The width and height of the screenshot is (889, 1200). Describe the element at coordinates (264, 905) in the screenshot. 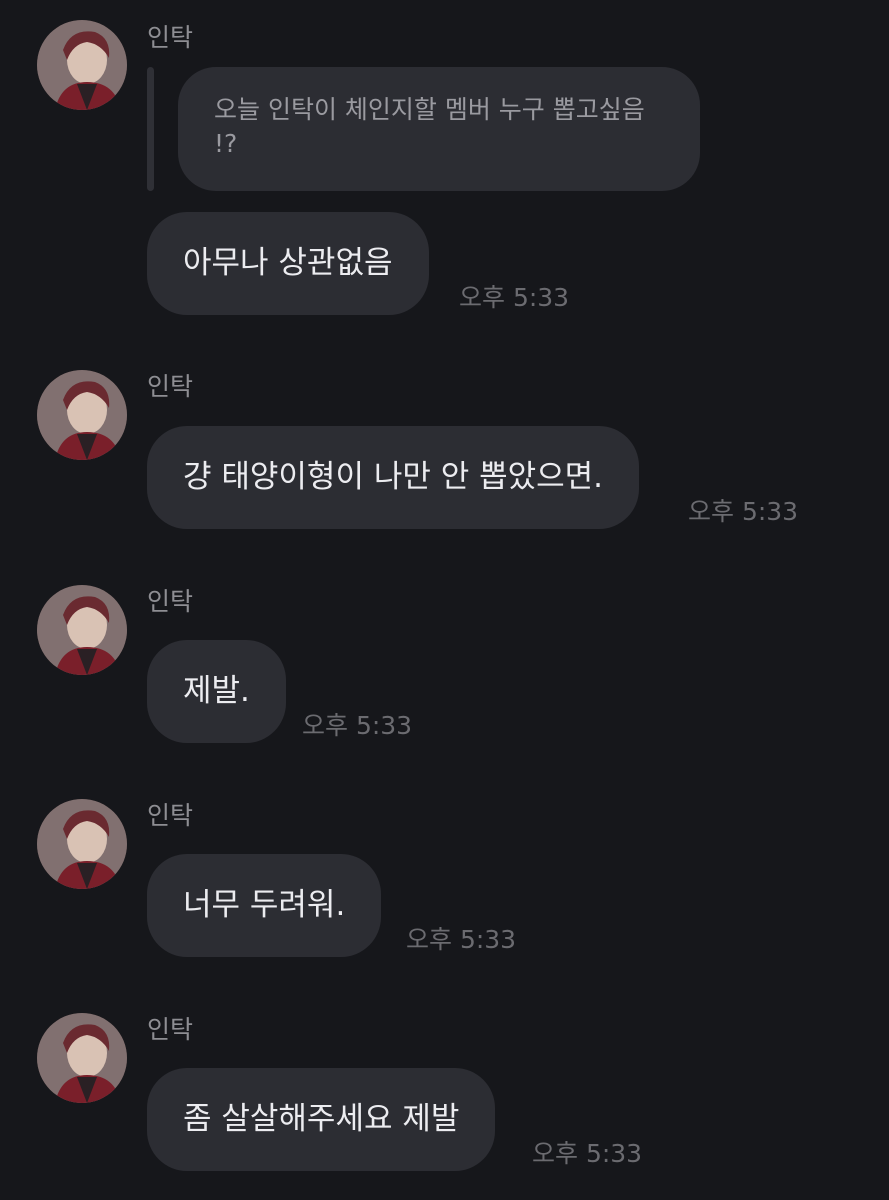

I see `message-bubble: 너무 두려워.` at that location.